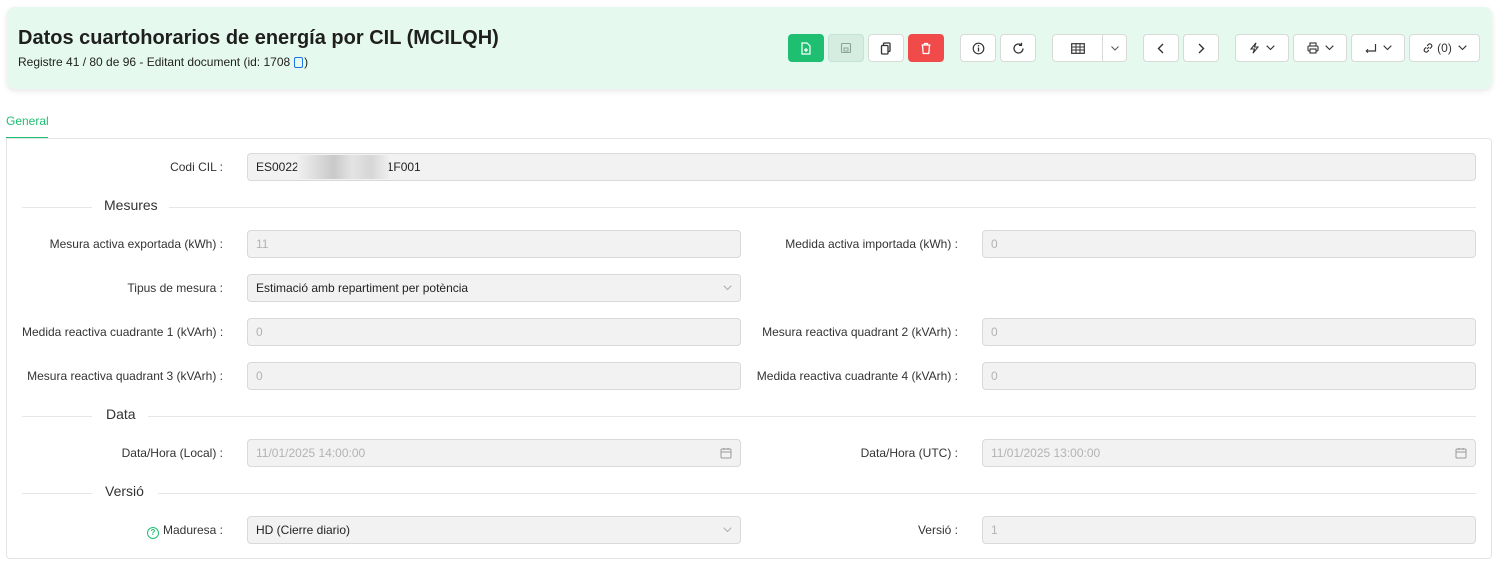  What do you see at coordinates (1370, 48) in the screenshot?
I see `return-arrow-icon` at bounding box center [1370, 48].